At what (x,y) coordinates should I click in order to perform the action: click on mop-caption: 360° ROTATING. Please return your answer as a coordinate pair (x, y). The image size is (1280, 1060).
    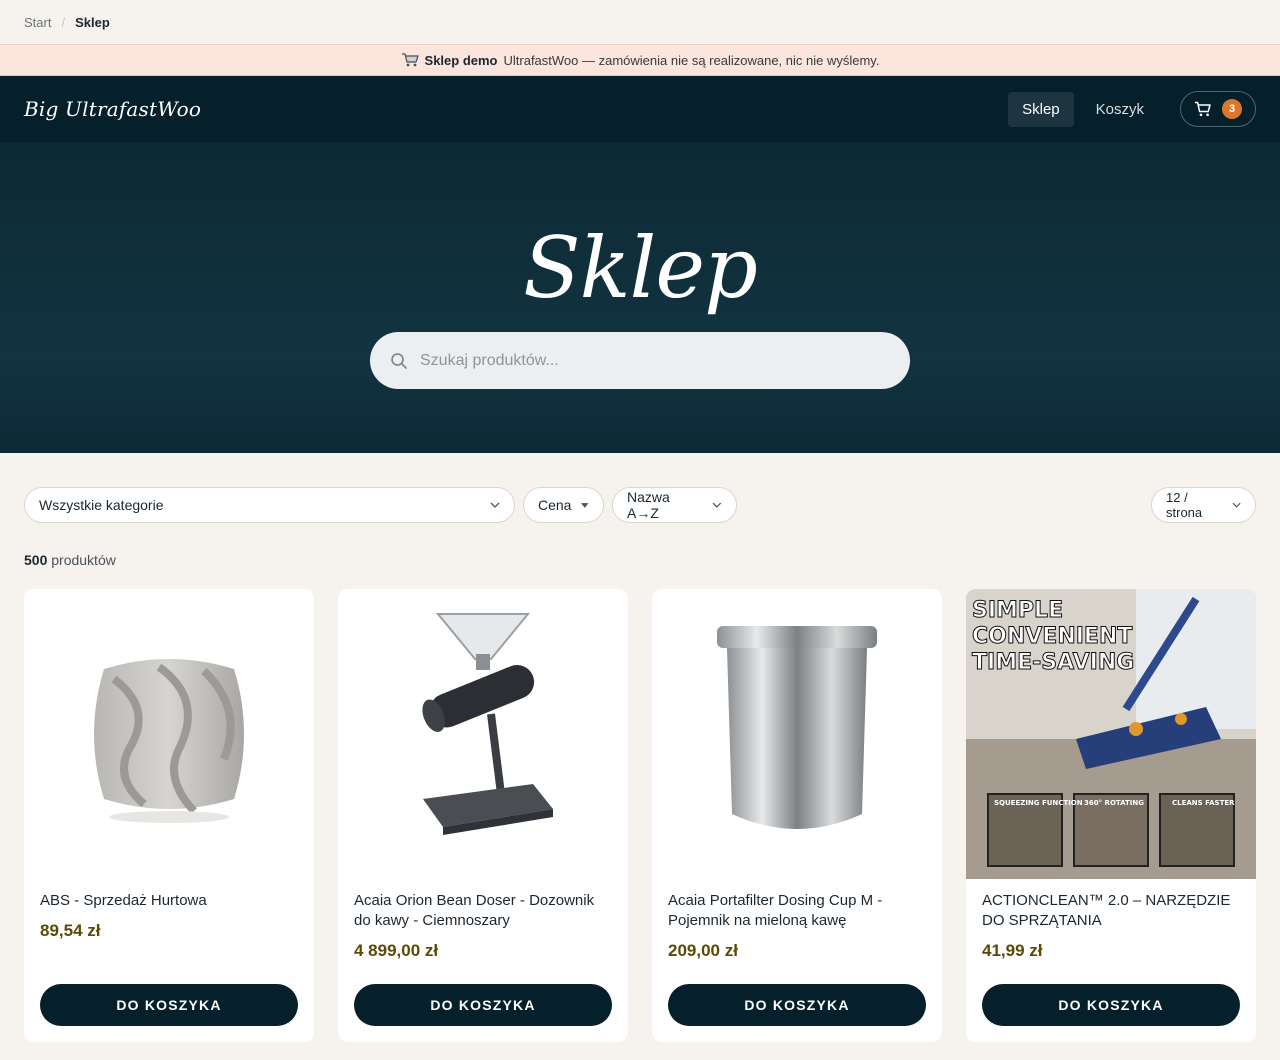
    Looking at the image, I should click on (1114, 803).